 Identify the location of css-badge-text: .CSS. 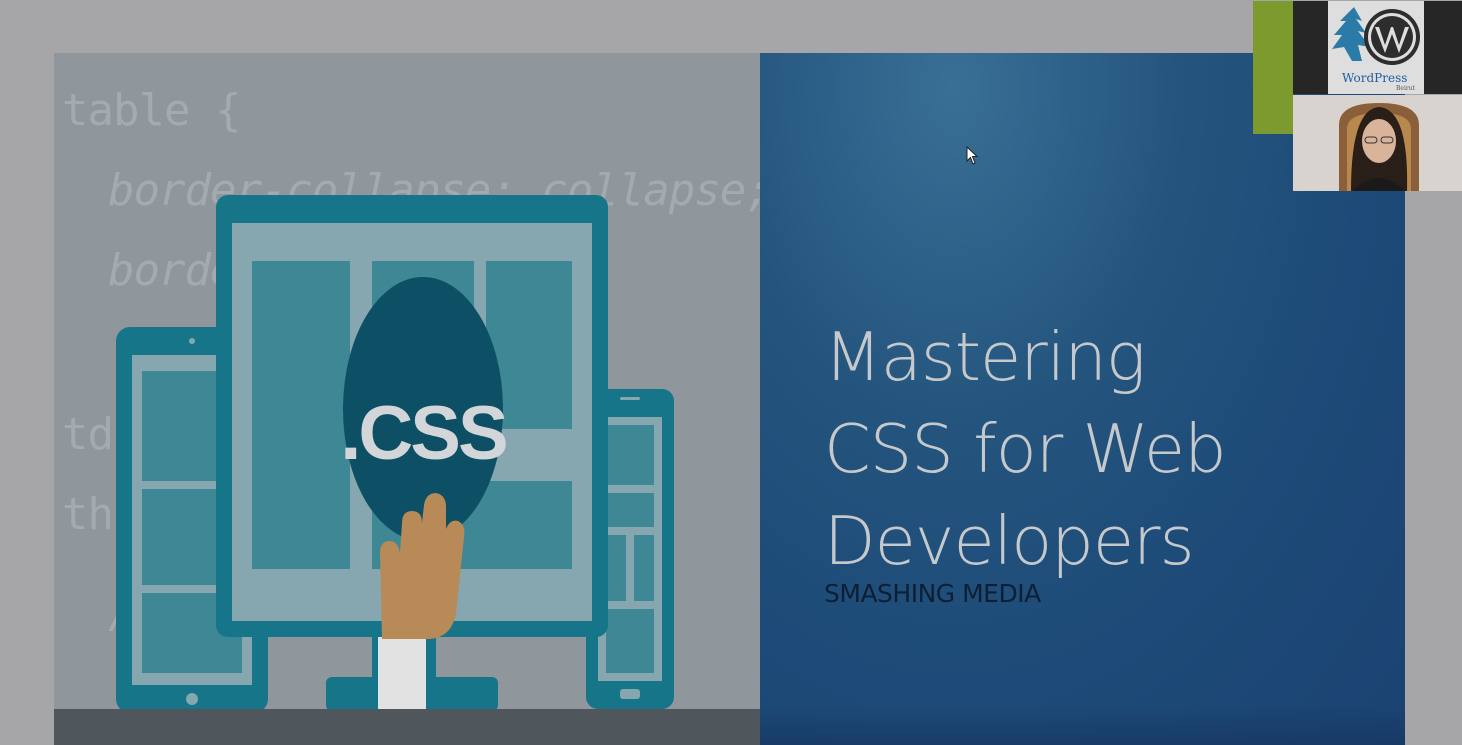
(423, 433).